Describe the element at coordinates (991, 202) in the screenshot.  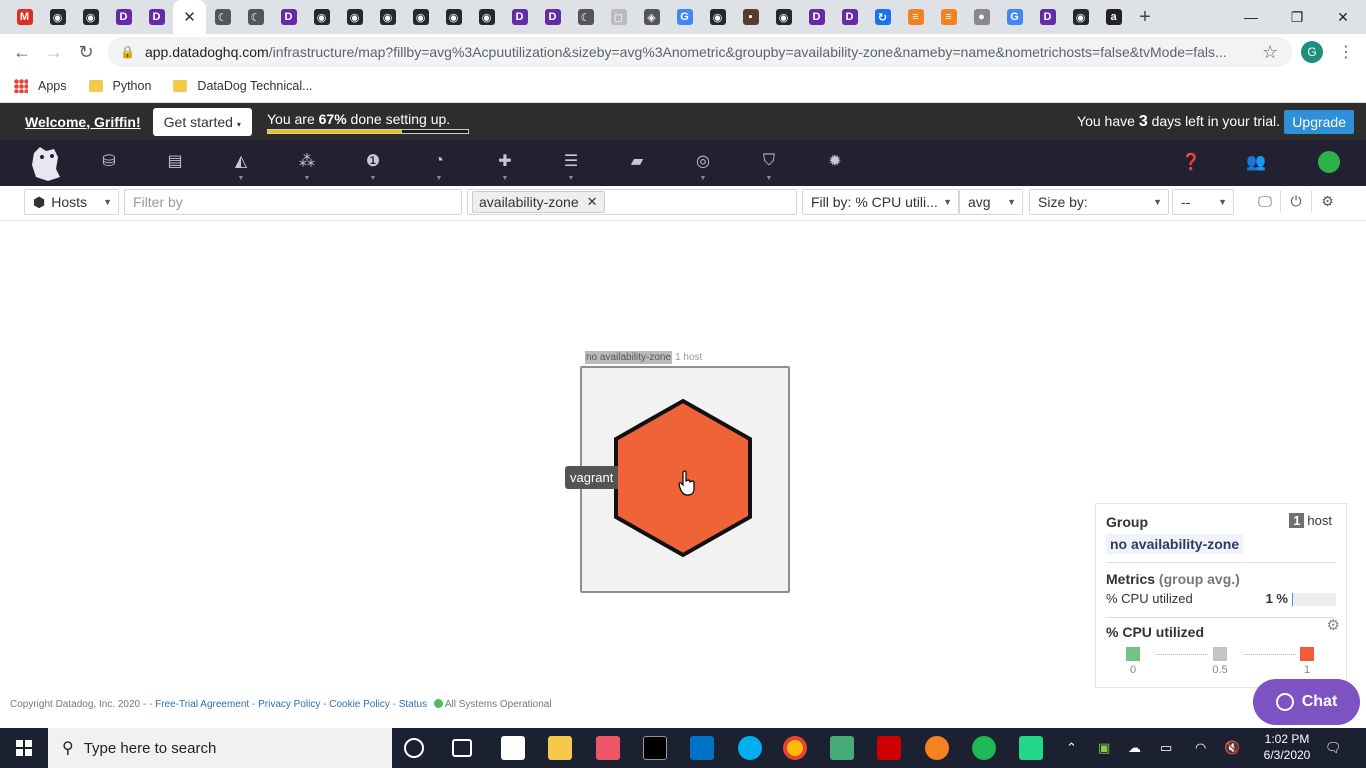
I see `fill-agg-select: avg ▼` at that location.